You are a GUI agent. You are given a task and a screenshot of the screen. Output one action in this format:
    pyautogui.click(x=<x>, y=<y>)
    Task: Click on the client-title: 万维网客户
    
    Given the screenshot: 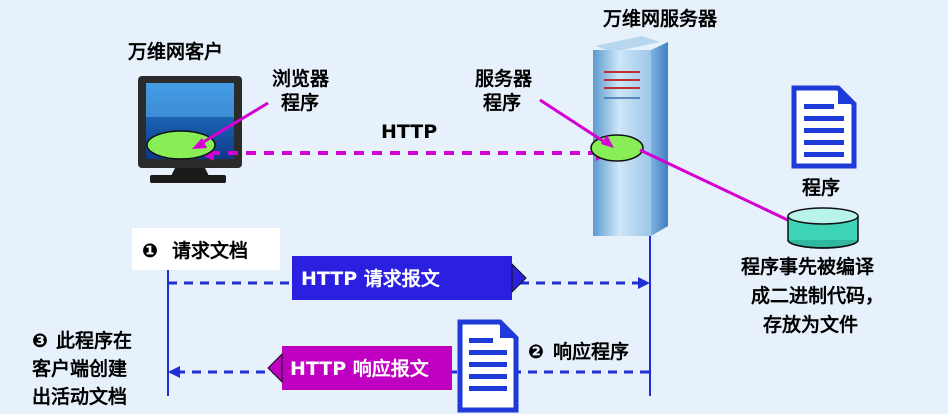 What is the action you would take?
    pyautogui.click(x=175, y=51)
    